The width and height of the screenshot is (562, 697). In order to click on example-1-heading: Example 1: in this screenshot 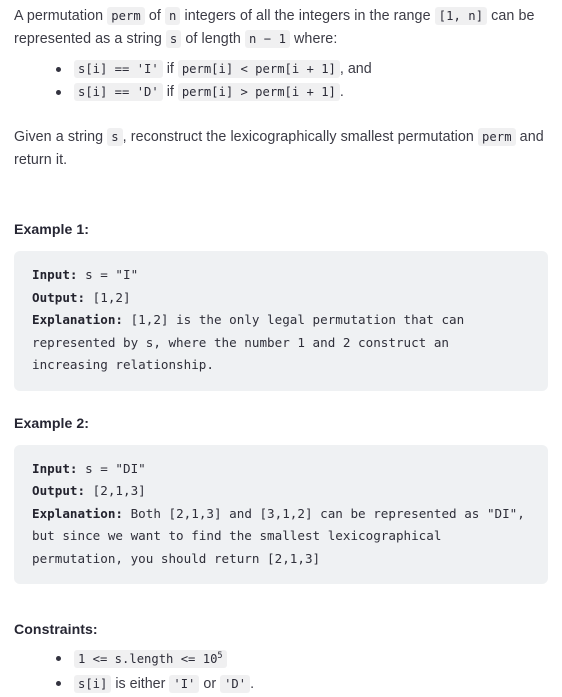, I will do `click(51, 229)`.